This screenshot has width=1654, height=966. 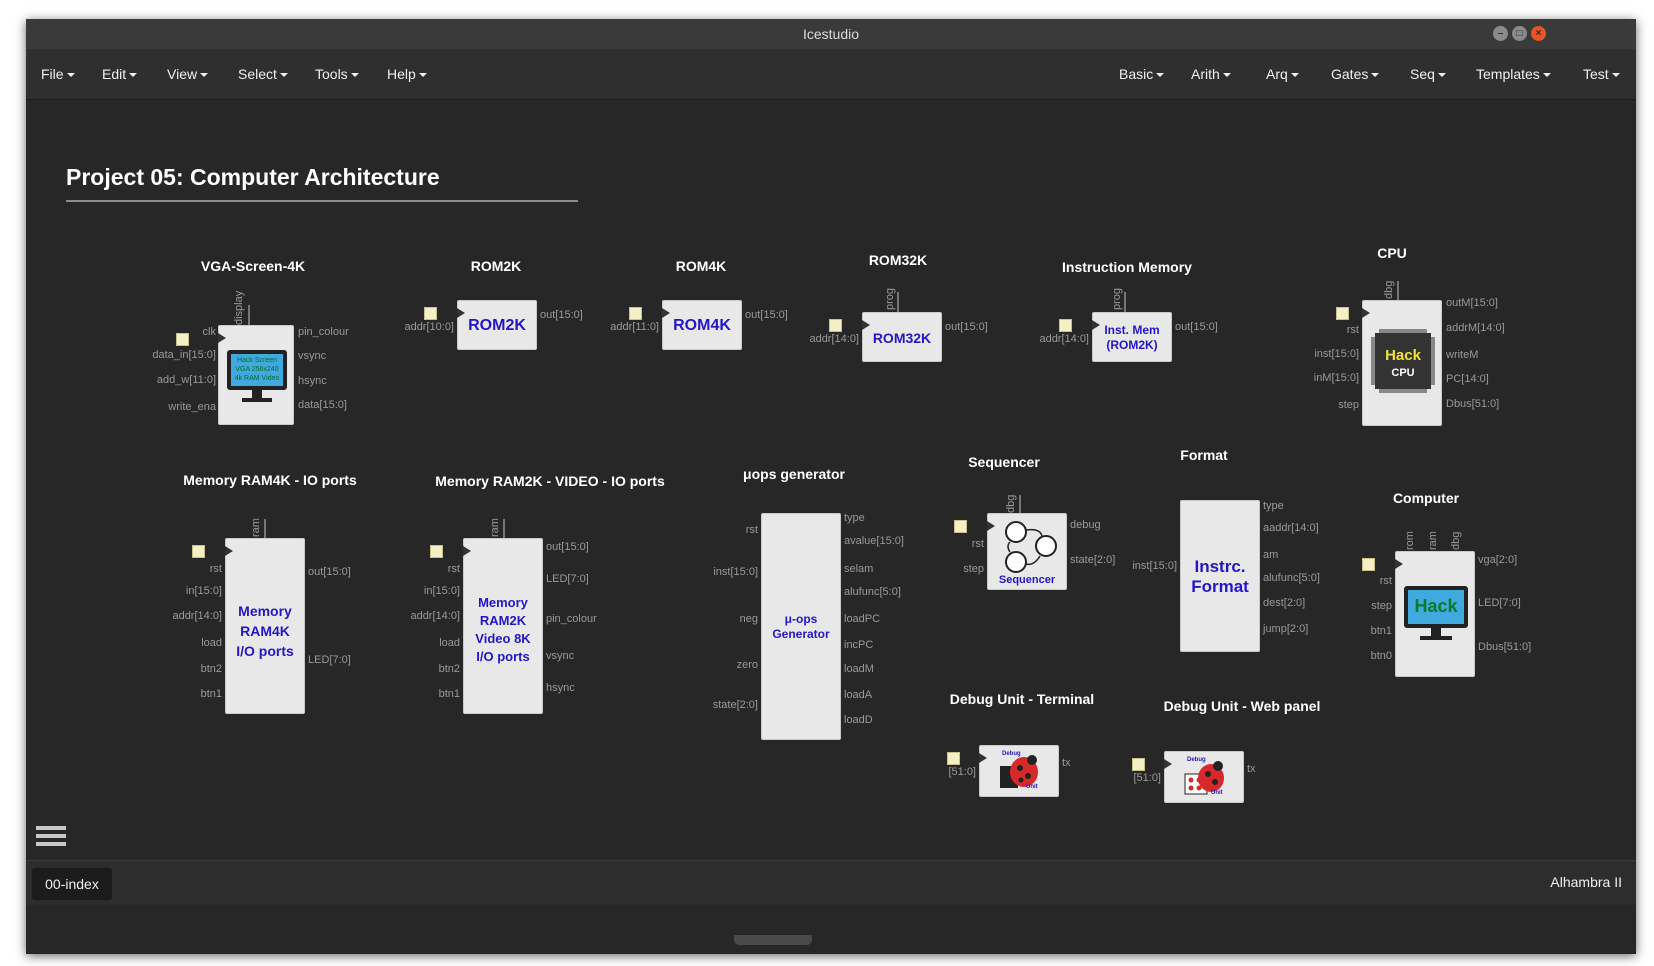 I want to click on block-text-line: I/O ports, so click(x=265, y=651).